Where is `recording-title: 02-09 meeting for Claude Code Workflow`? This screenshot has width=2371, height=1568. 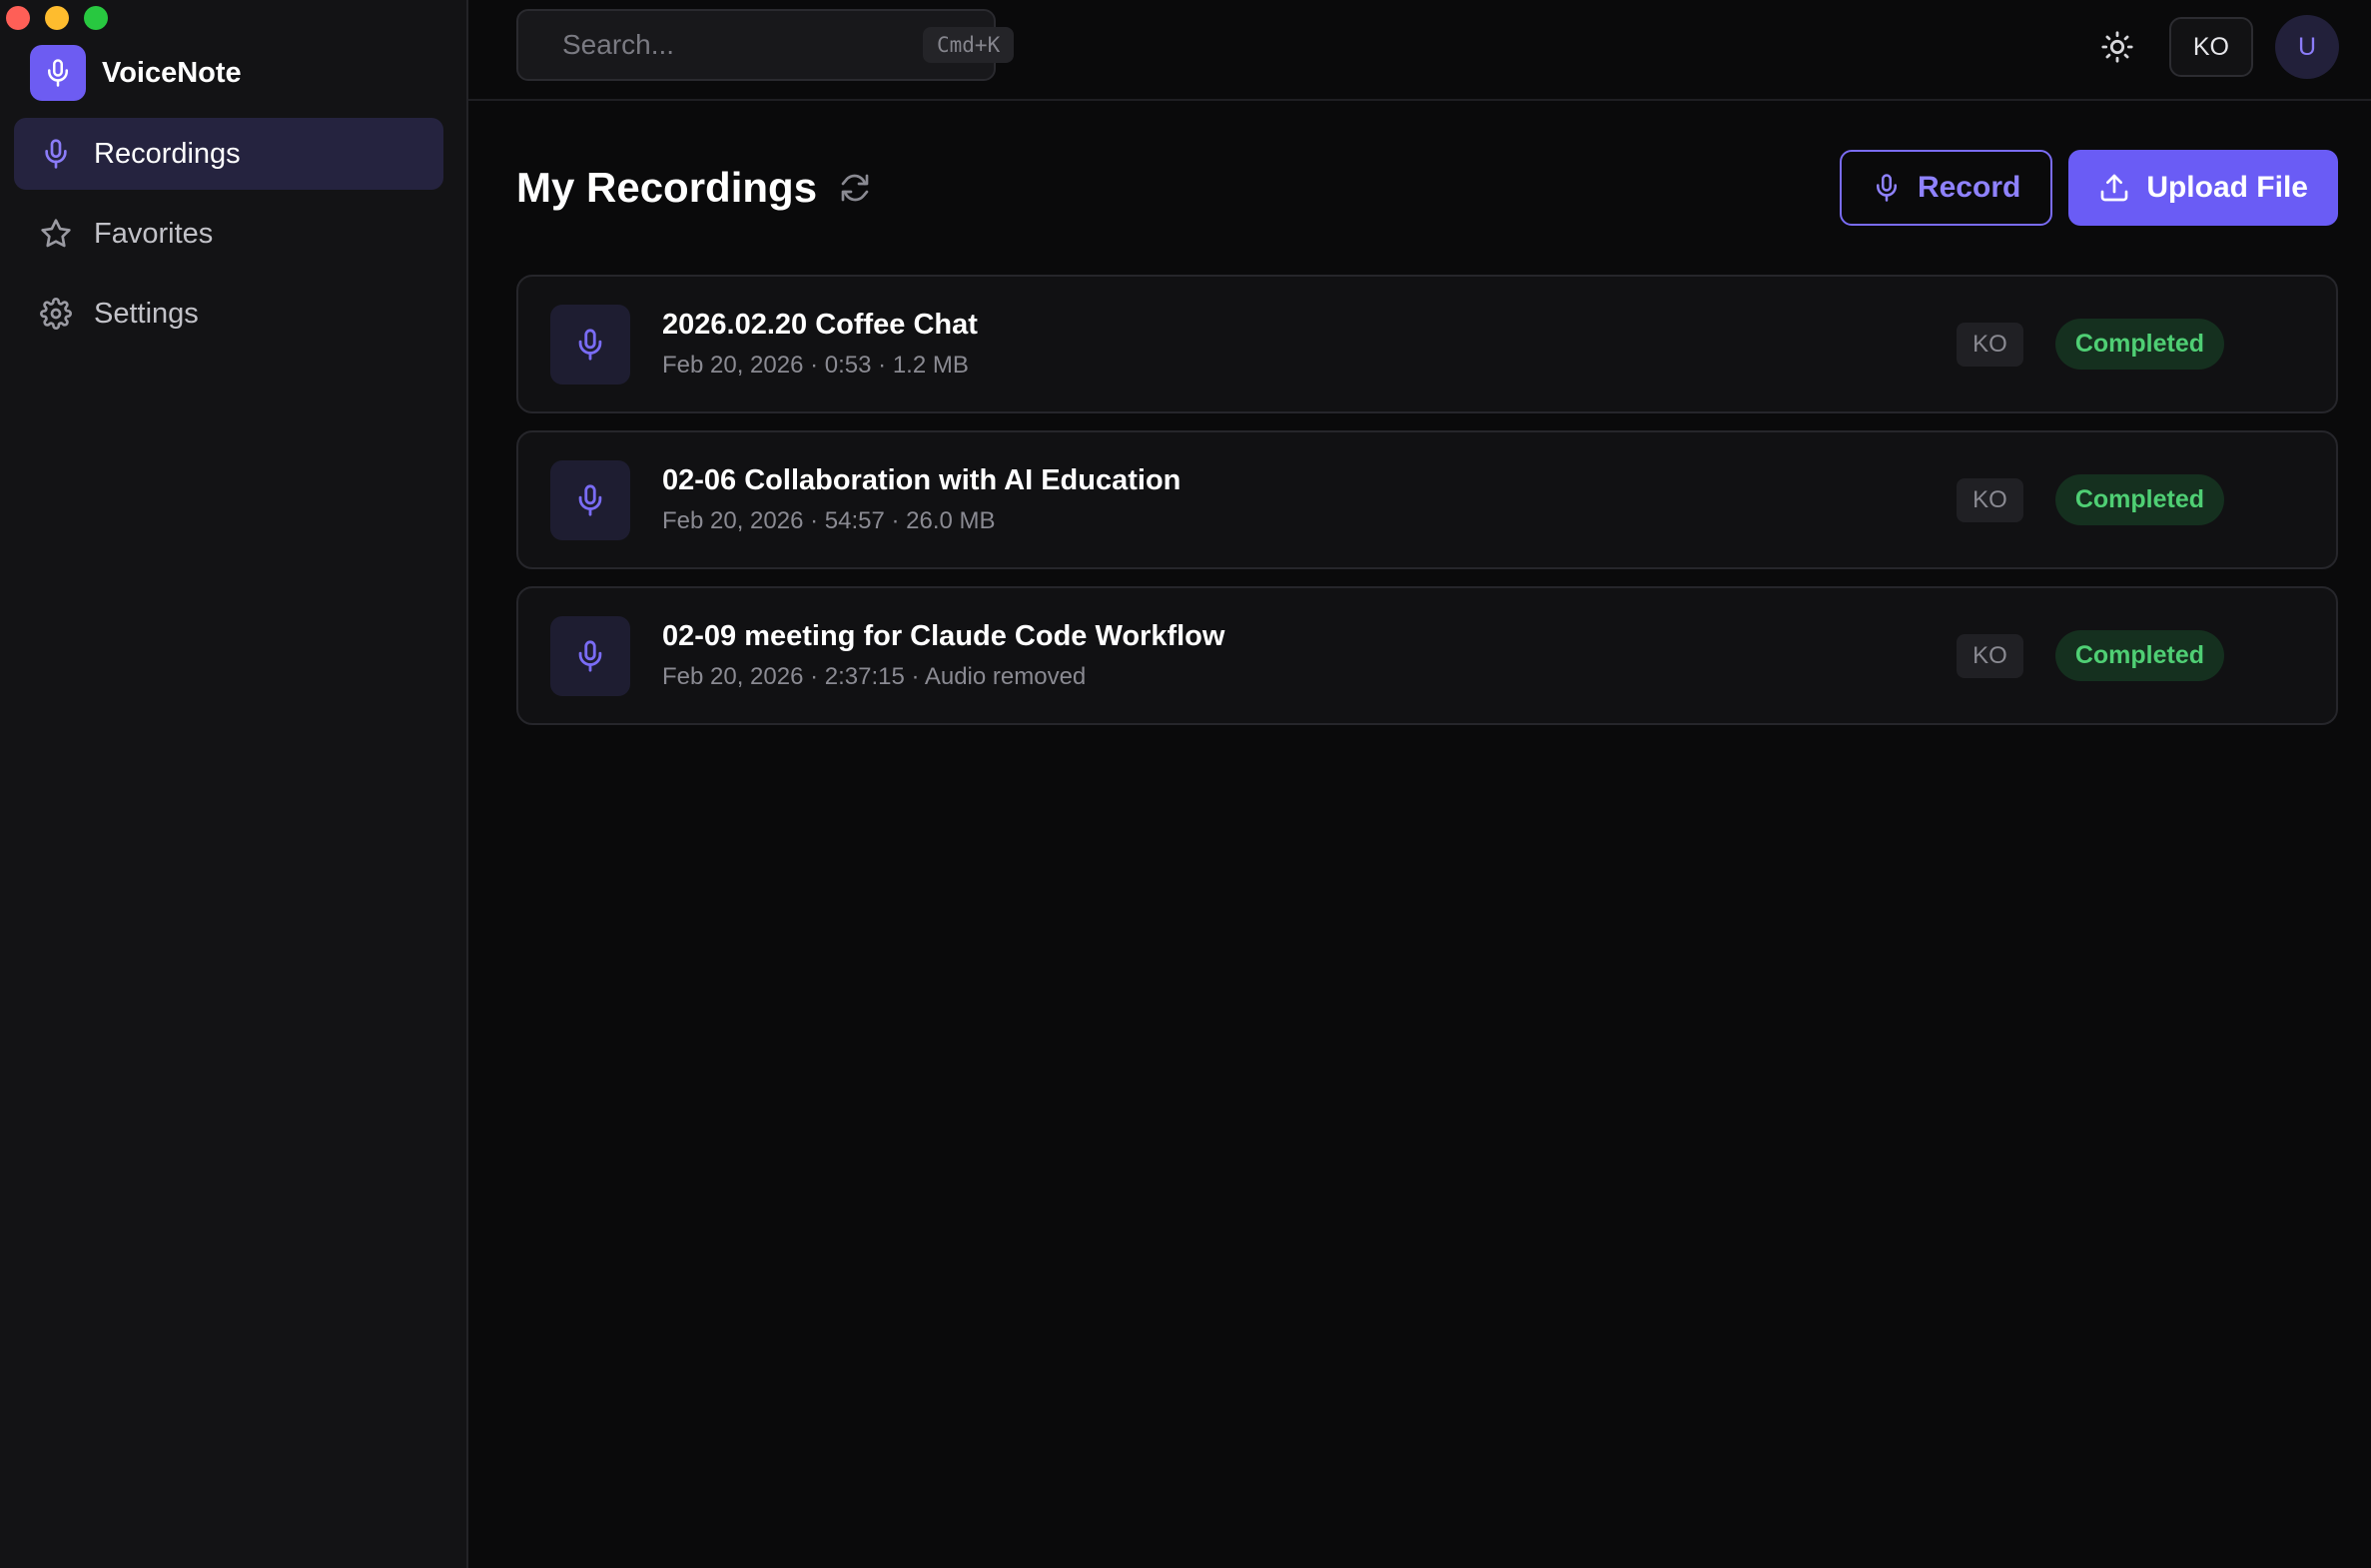 recording-title: 02-09 meeting for Claude Code Workflow is located at coordinates (943, 636).